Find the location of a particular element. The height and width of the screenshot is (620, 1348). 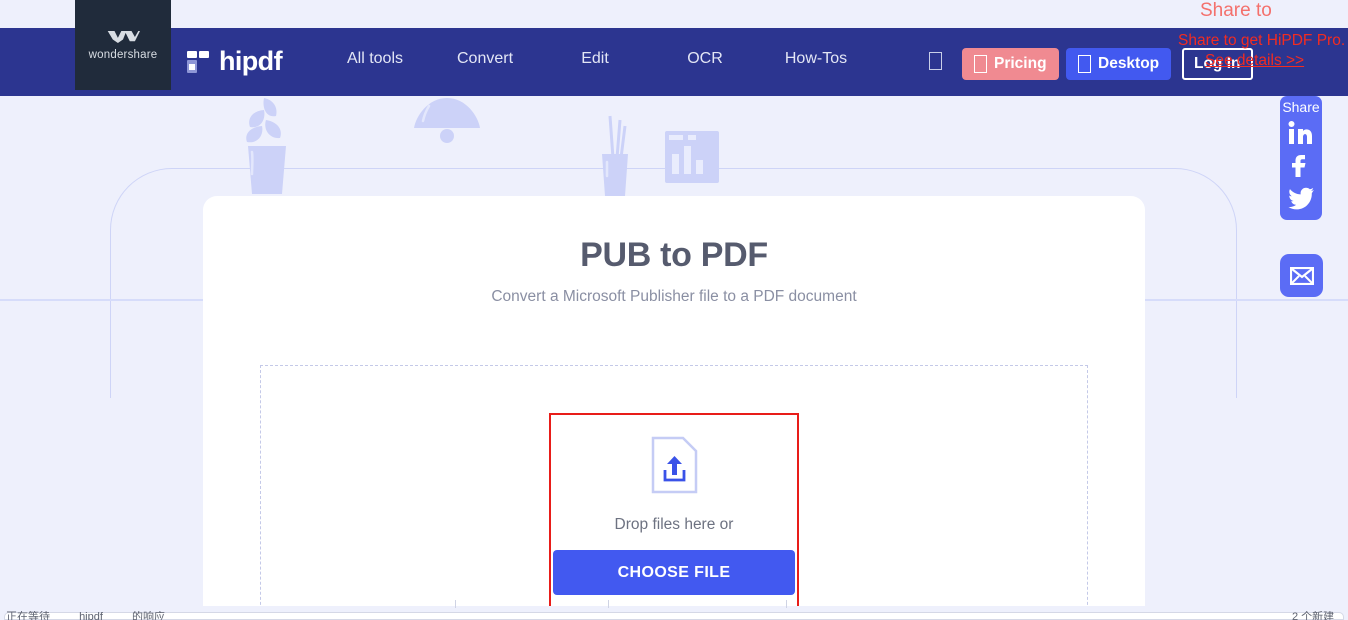

annotation-promo-text: Share to get HiPDF Pro. is located at coordinates (1262, 40).